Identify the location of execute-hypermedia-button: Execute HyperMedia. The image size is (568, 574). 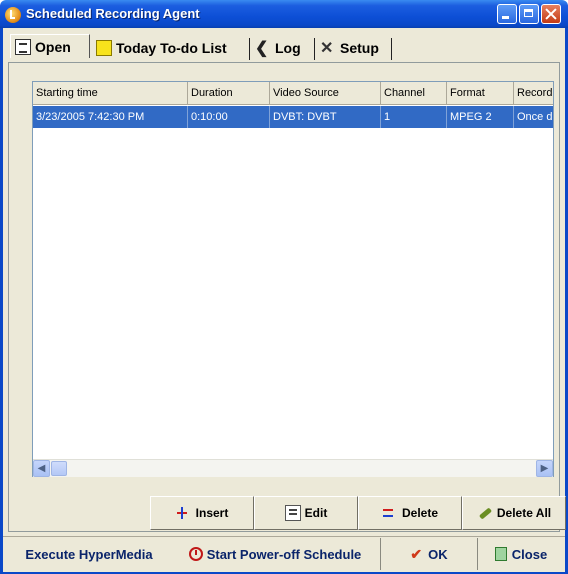
(89, 554).